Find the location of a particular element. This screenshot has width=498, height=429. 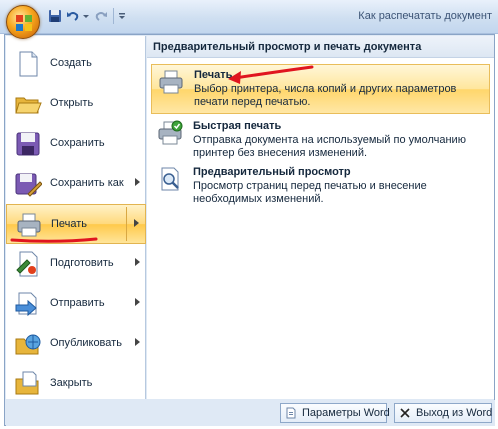

menu-item-open: Открыть is located at coordinates (76, 104).